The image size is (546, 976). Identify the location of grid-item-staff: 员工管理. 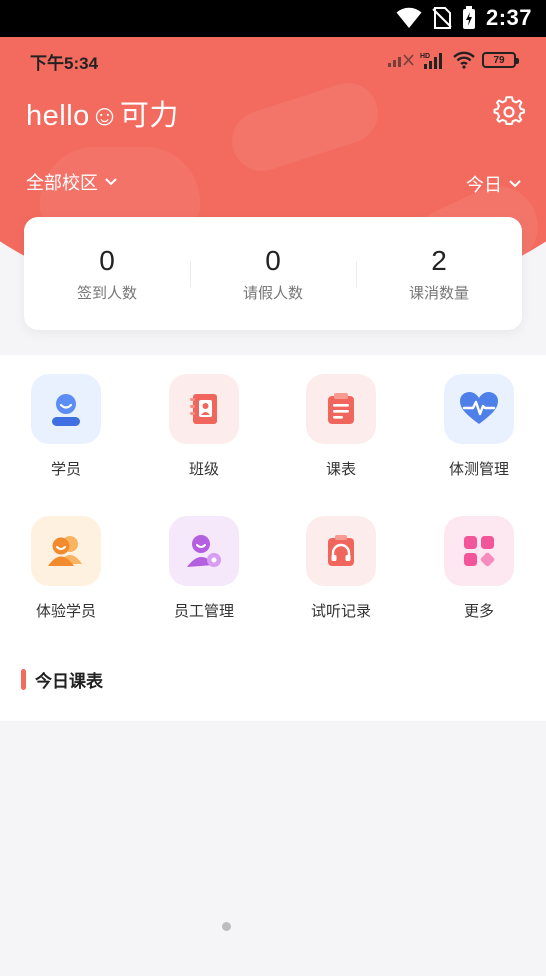
(204, 571).